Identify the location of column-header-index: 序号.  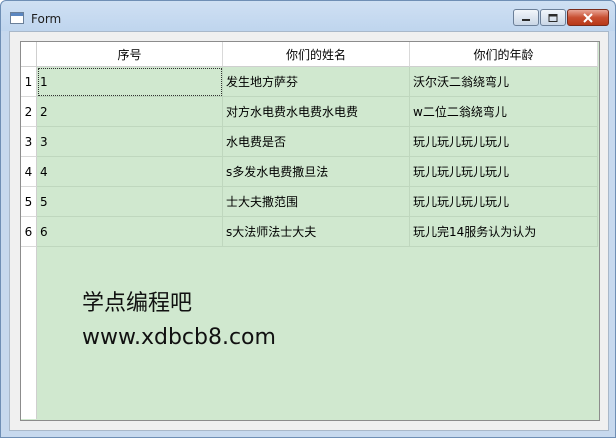
(130, 54).